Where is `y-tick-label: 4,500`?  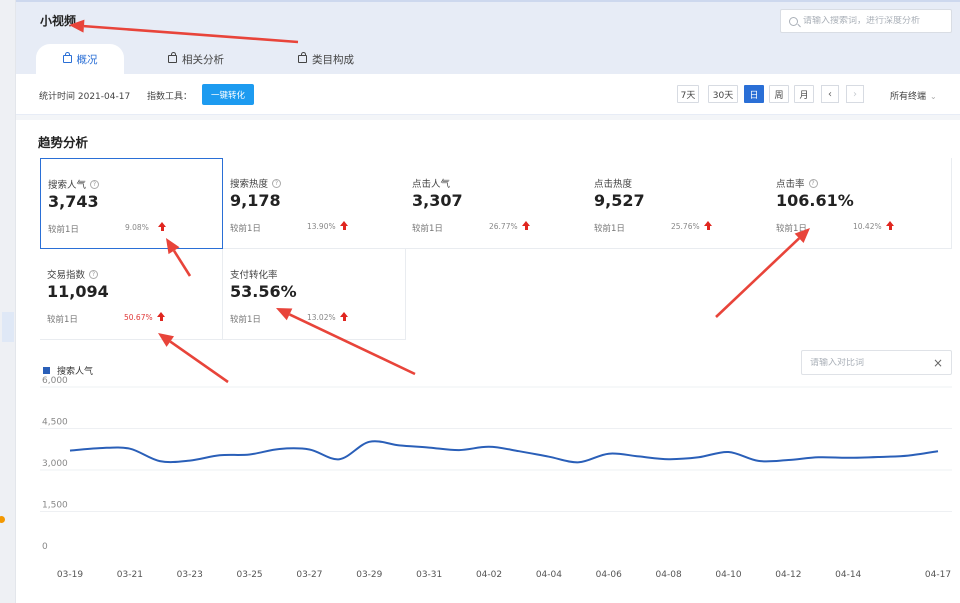
y-tick-label: 4,500 is located at coordinates (55, 423).